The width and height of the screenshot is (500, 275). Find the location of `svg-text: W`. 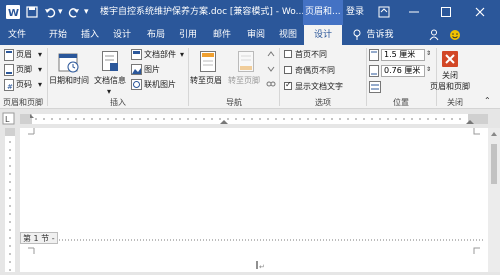

svg-text: W is located at coordinates (13, 13).